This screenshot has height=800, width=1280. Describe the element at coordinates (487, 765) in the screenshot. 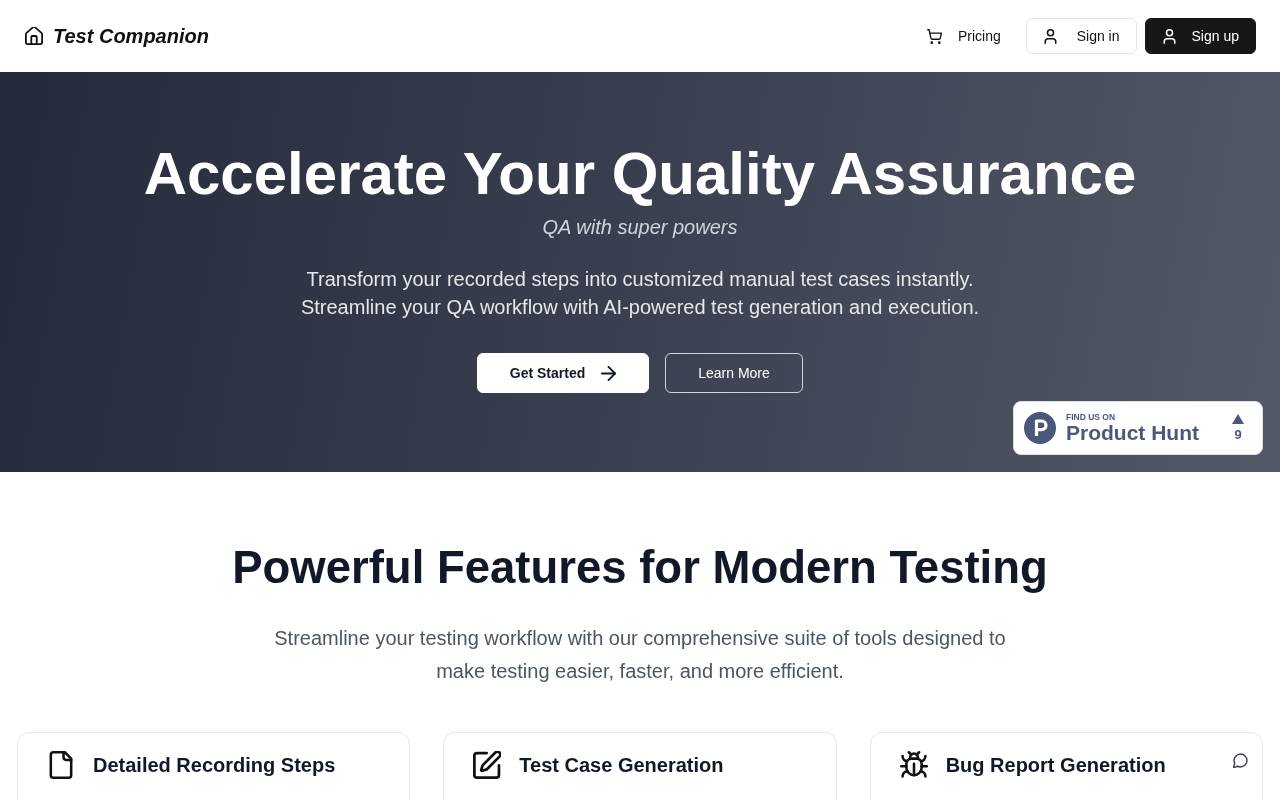

I see `pen-square-icon` at that location.